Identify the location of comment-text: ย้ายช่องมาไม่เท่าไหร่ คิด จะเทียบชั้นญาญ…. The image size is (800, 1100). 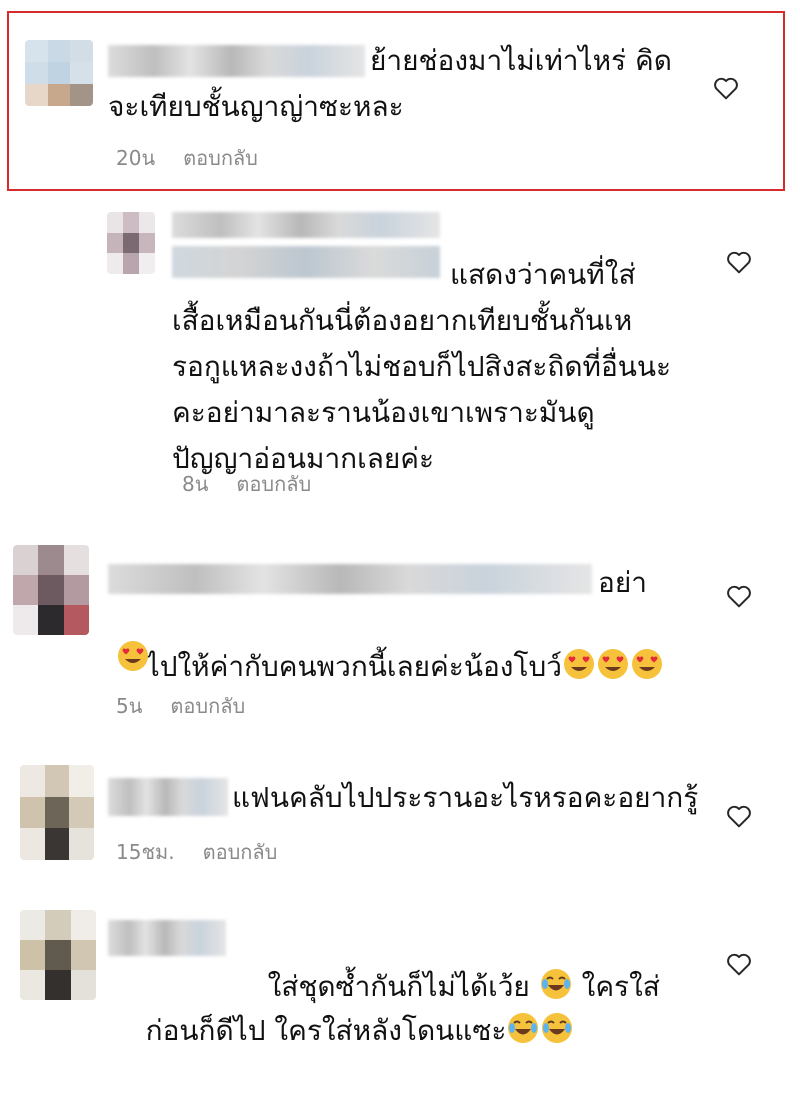
(390, 83).